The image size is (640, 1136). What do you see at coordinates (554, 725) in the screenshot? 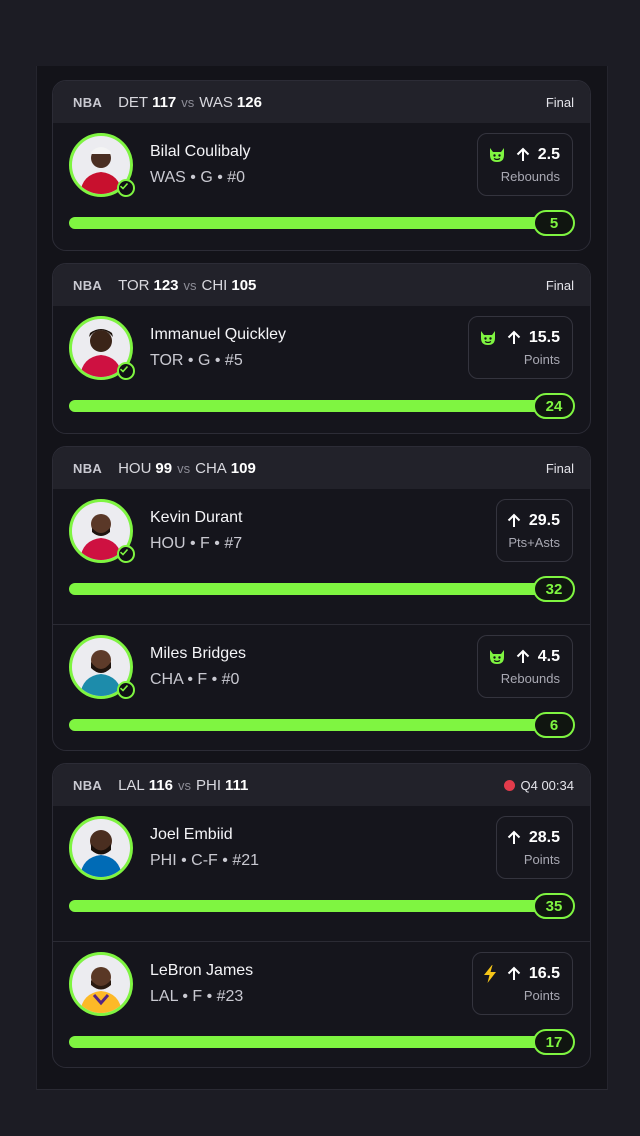
I see `actual-value-badge: 6` at bounding box center [554, 725].